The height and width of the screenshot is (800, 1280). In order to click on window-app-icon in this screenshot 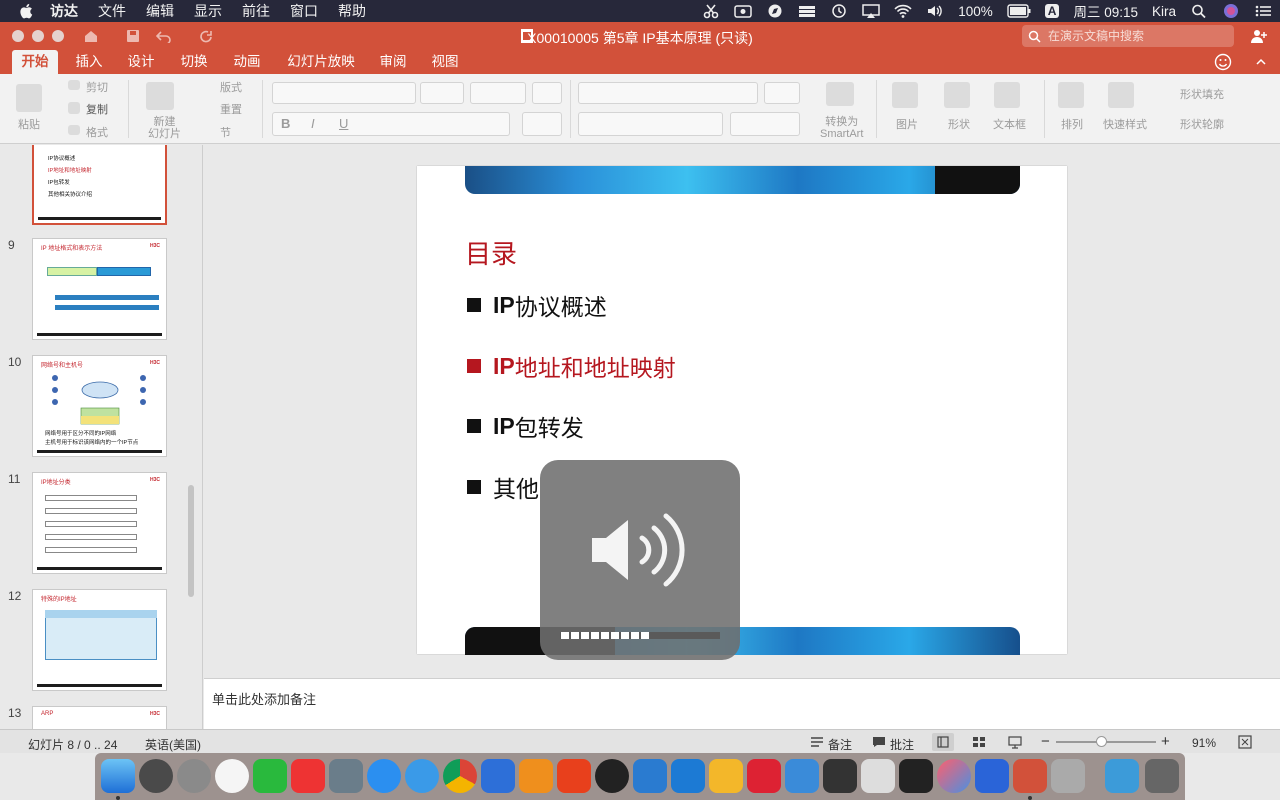, I will do `click(878, 776)`.